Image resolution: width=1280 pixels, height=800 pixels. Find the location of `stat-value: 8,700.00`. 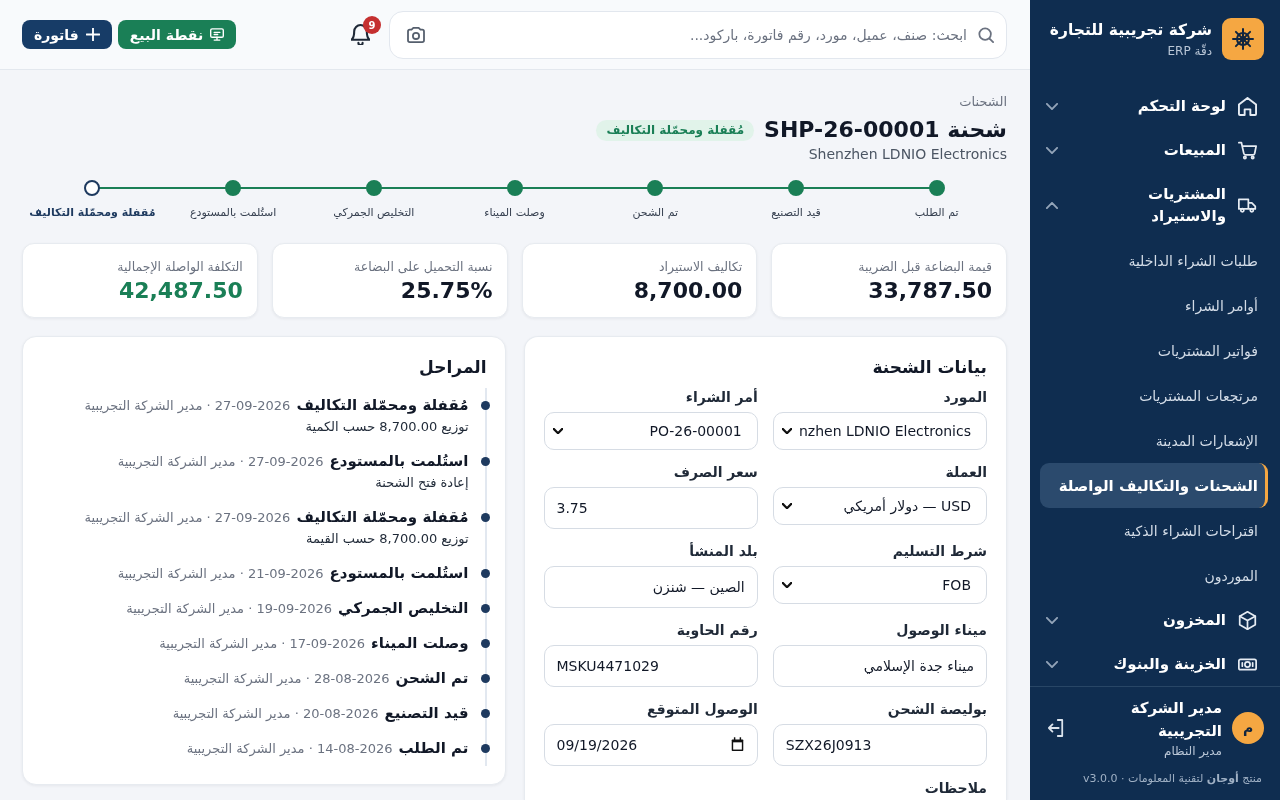

stat-value: 8,700.00 is located at coordinates (688, 291).